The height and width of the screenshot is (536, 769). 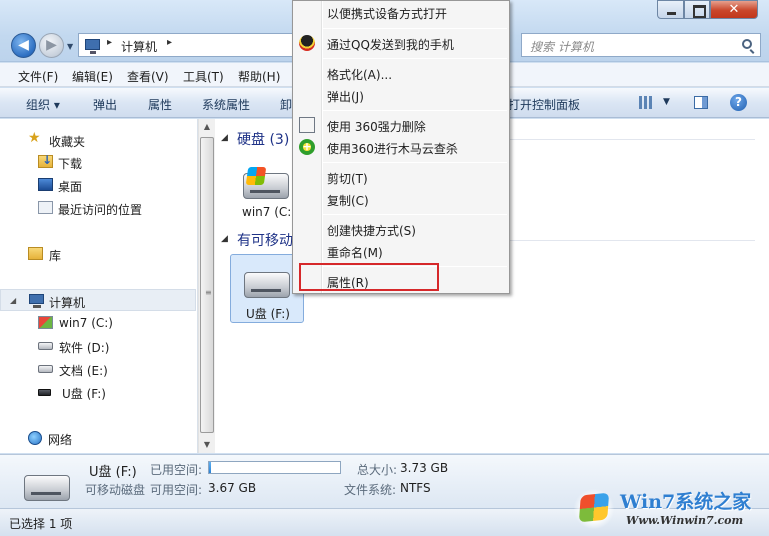 I want to click on scroll-up-icon: ▲, so click(x=207, y=127).